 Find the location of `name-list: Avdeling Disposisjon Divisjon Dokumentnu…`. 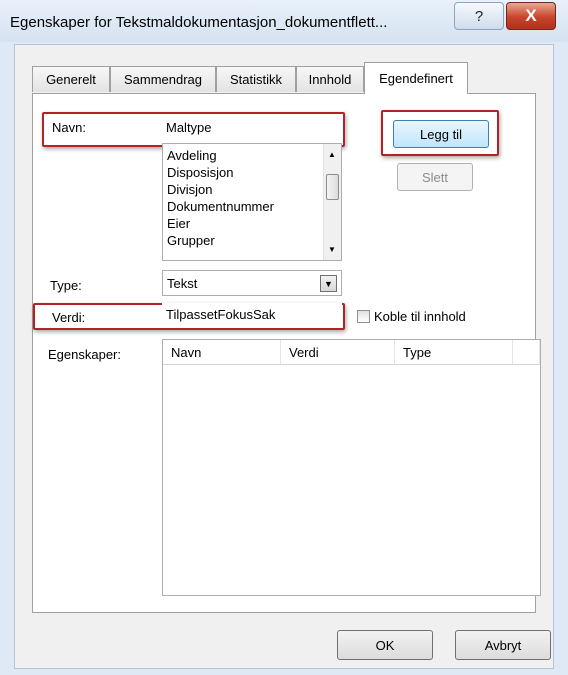

name-list: Avdeling Disposisjon Divisjon Dokumentnu… is located at coordinates (252, 202).